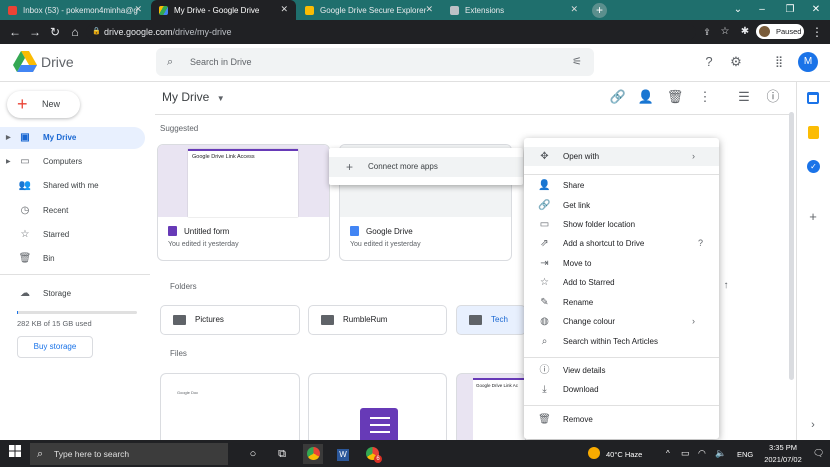  I want to click on keep-icon, so click(813, 132).